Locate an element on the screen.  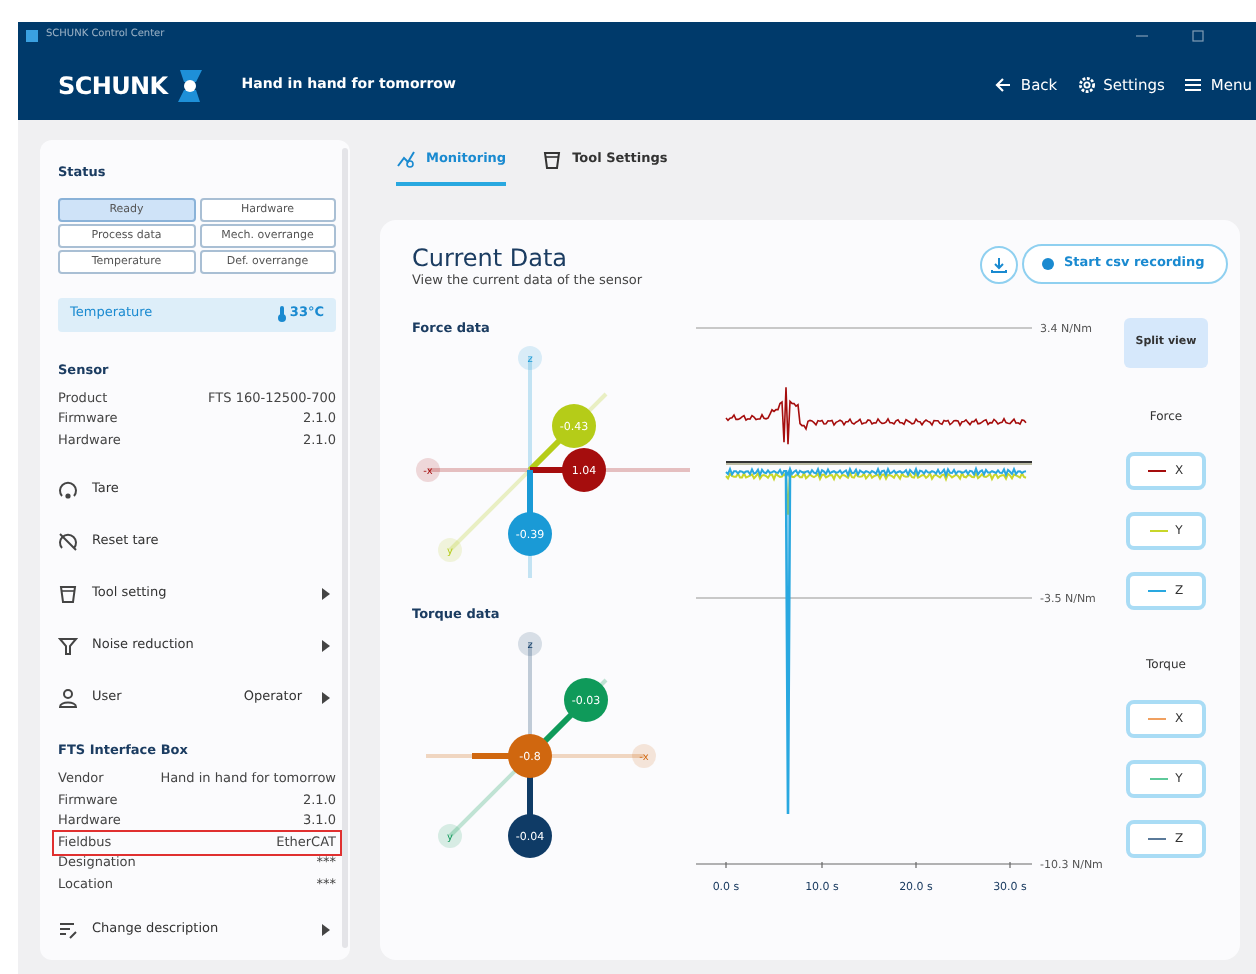
scale-crossed-icon is located at coordinates (68, 542).